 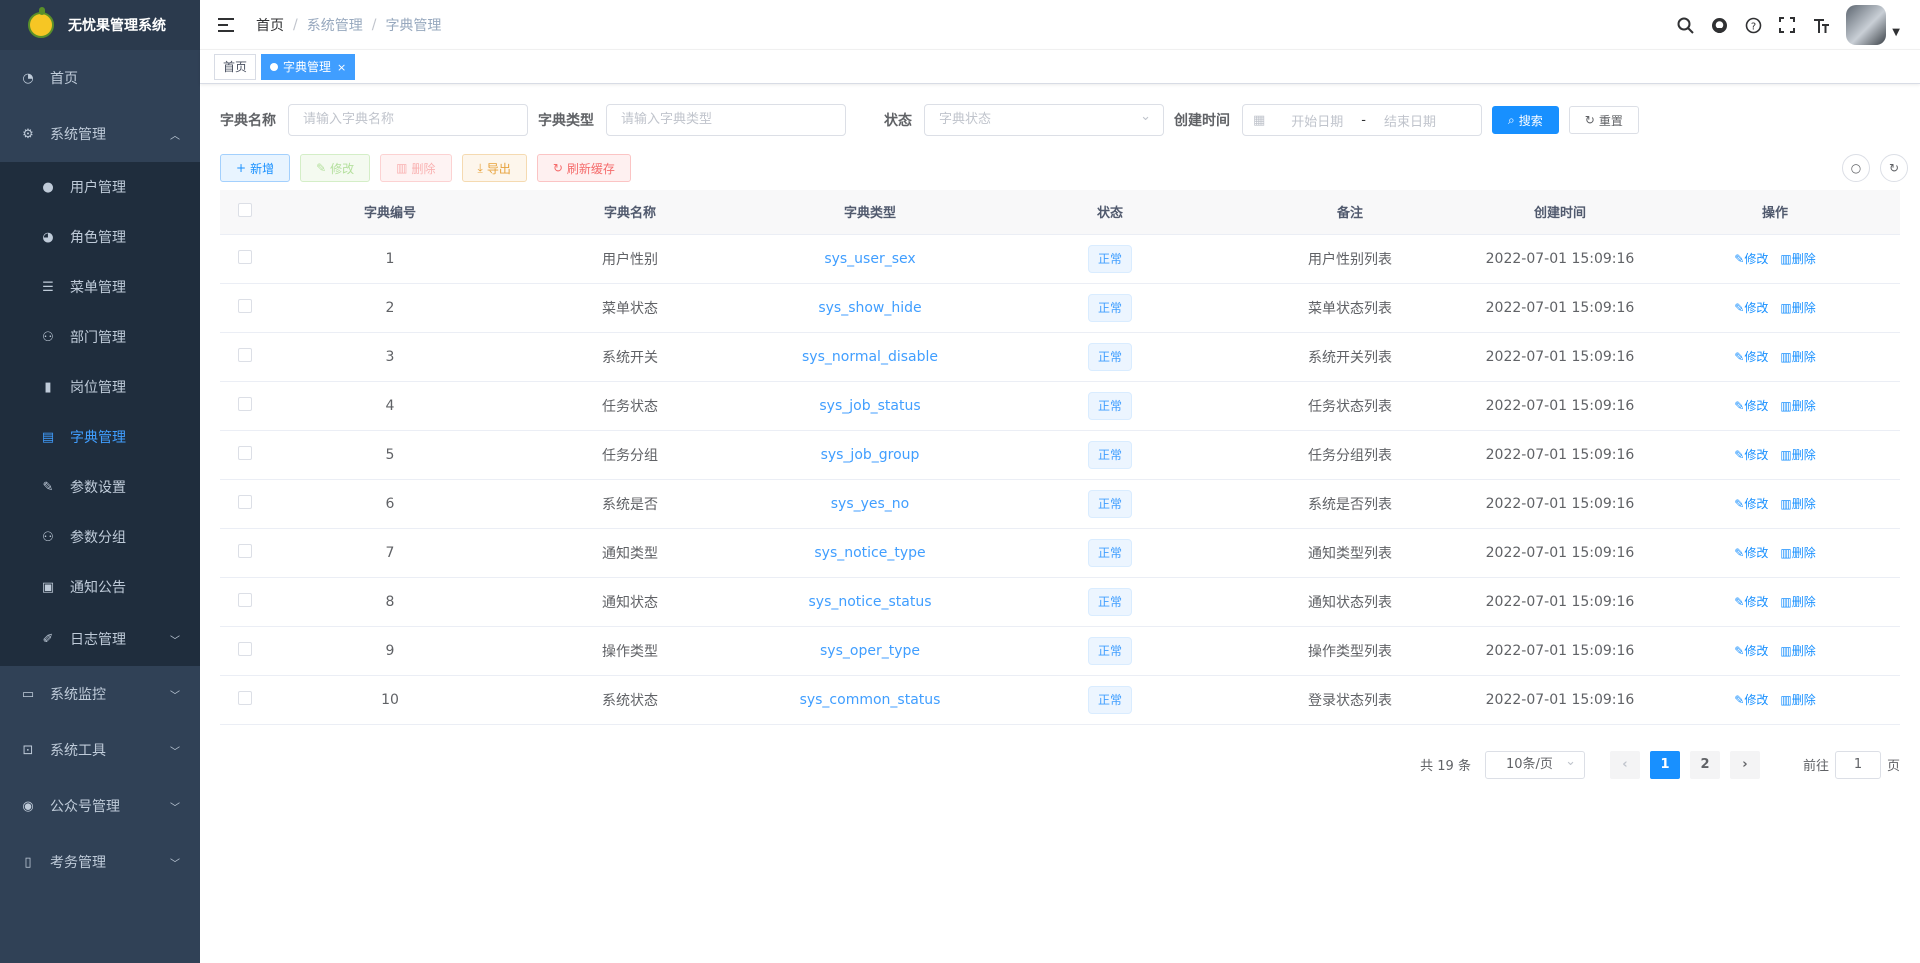 What do you see at coordinates (390, 212) in the screenshot?
I see `column-header: 字典编号` at bounding box center [390, 212].